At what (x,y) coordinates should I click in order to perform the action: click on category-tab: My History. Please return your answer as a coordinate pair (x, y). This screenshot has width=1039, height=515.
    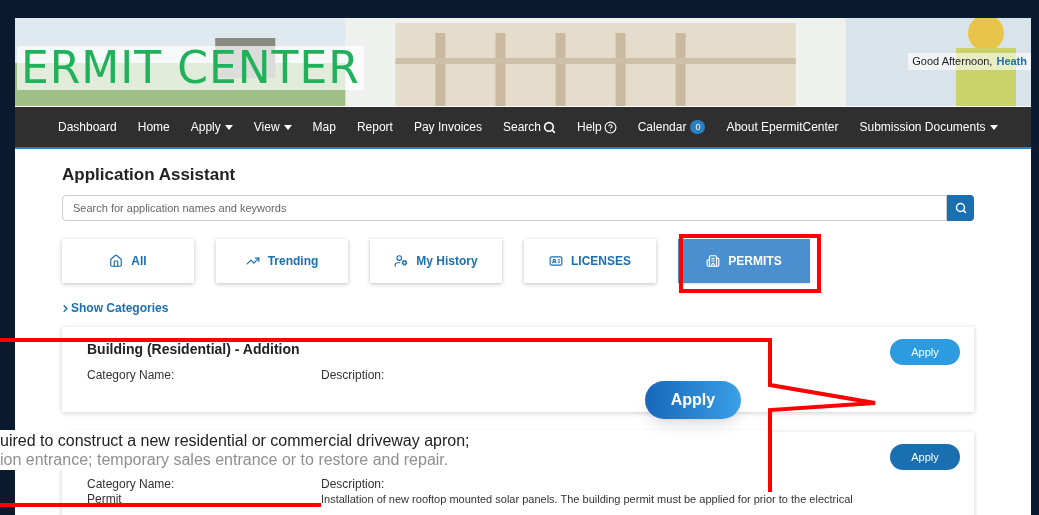
    Looking at the image, I should click on (436, 261).